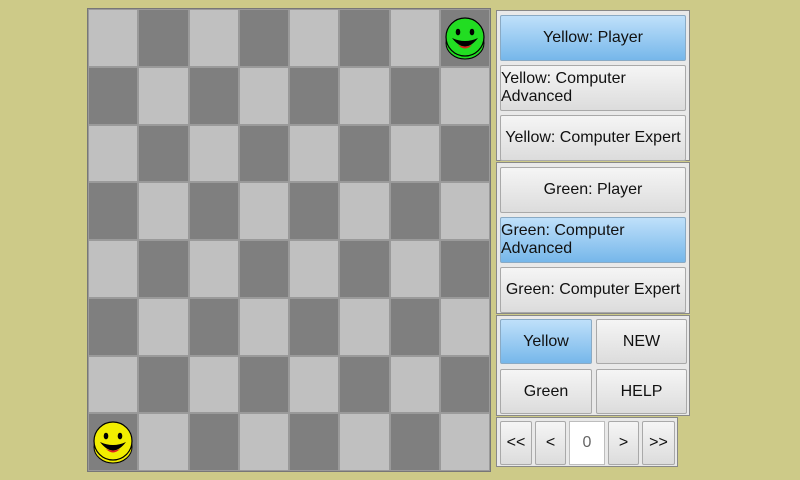 The width and height of the screenshot is (800, 480). I want to click on move-counter: 0, so click(587, 443).